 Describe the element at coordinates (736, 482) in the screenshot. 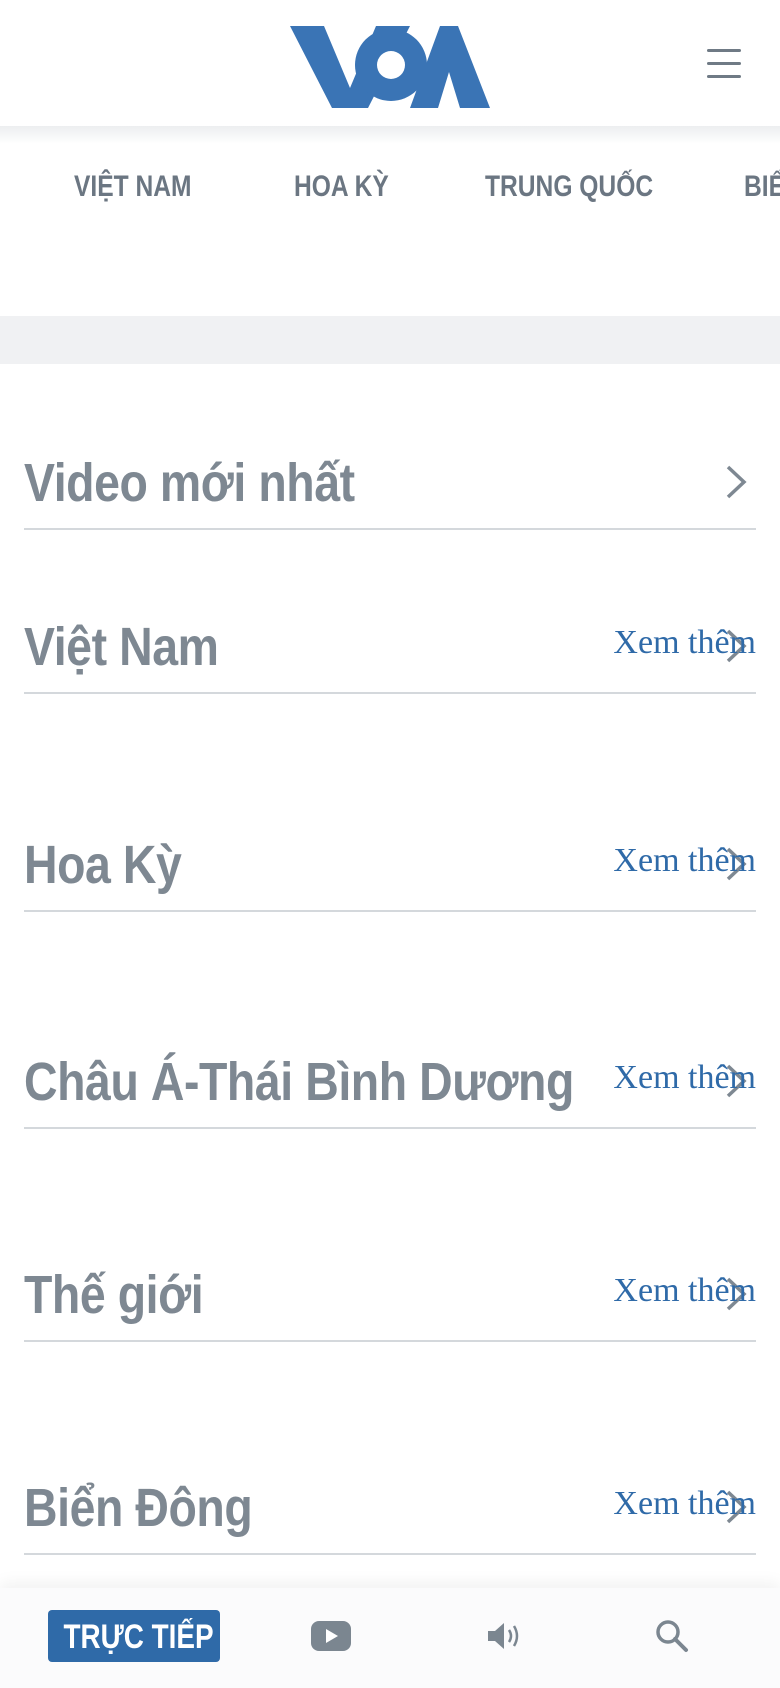

I see `chevron-right-icon` at that location.